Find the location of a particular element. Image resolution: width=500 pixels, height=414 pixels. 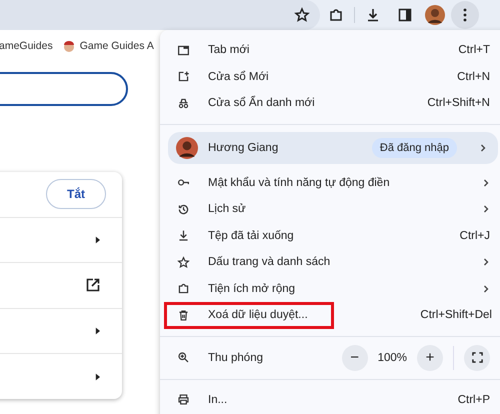

search-icon is located at coordinates (183, 357).